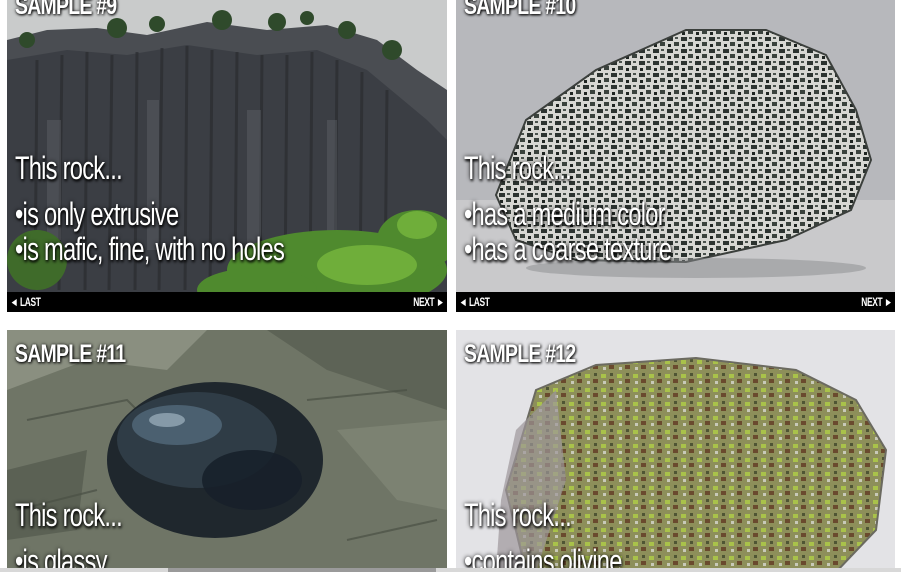 Image resolution: width=901 pixels, height=572 pixels. Describe the element at coordinates (565, 214) in the screenshot. I see `sample-fact: •has a medium color` at that location.